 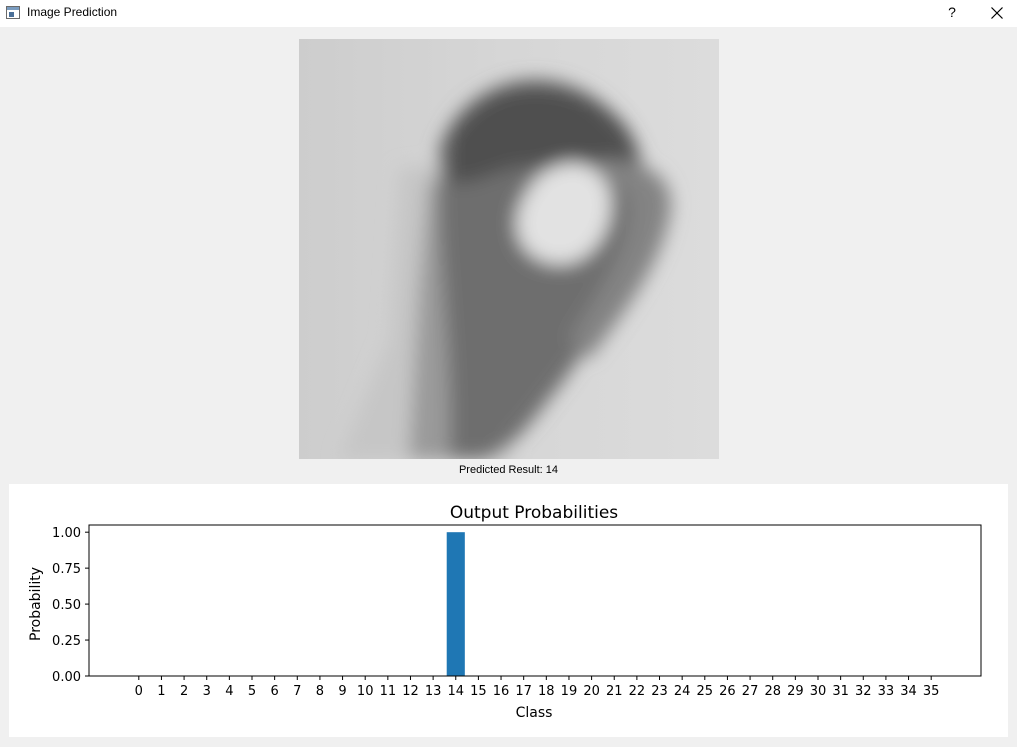 I want to click on y-tick-label-0.25: 0.25, so click(x=66, y=641).